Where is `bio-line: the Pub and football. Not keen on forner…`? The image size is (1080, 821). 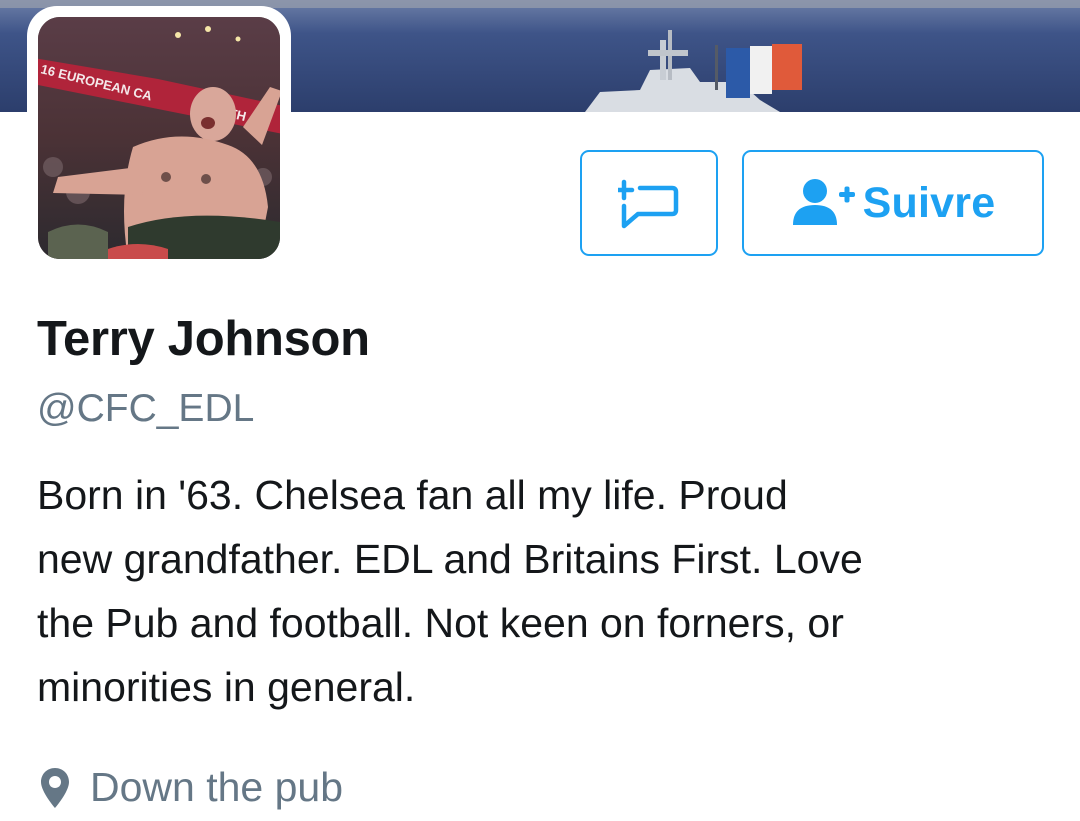
bio-line: the Pub and football. Not keen on forner… is located at coordinates (440, 623).